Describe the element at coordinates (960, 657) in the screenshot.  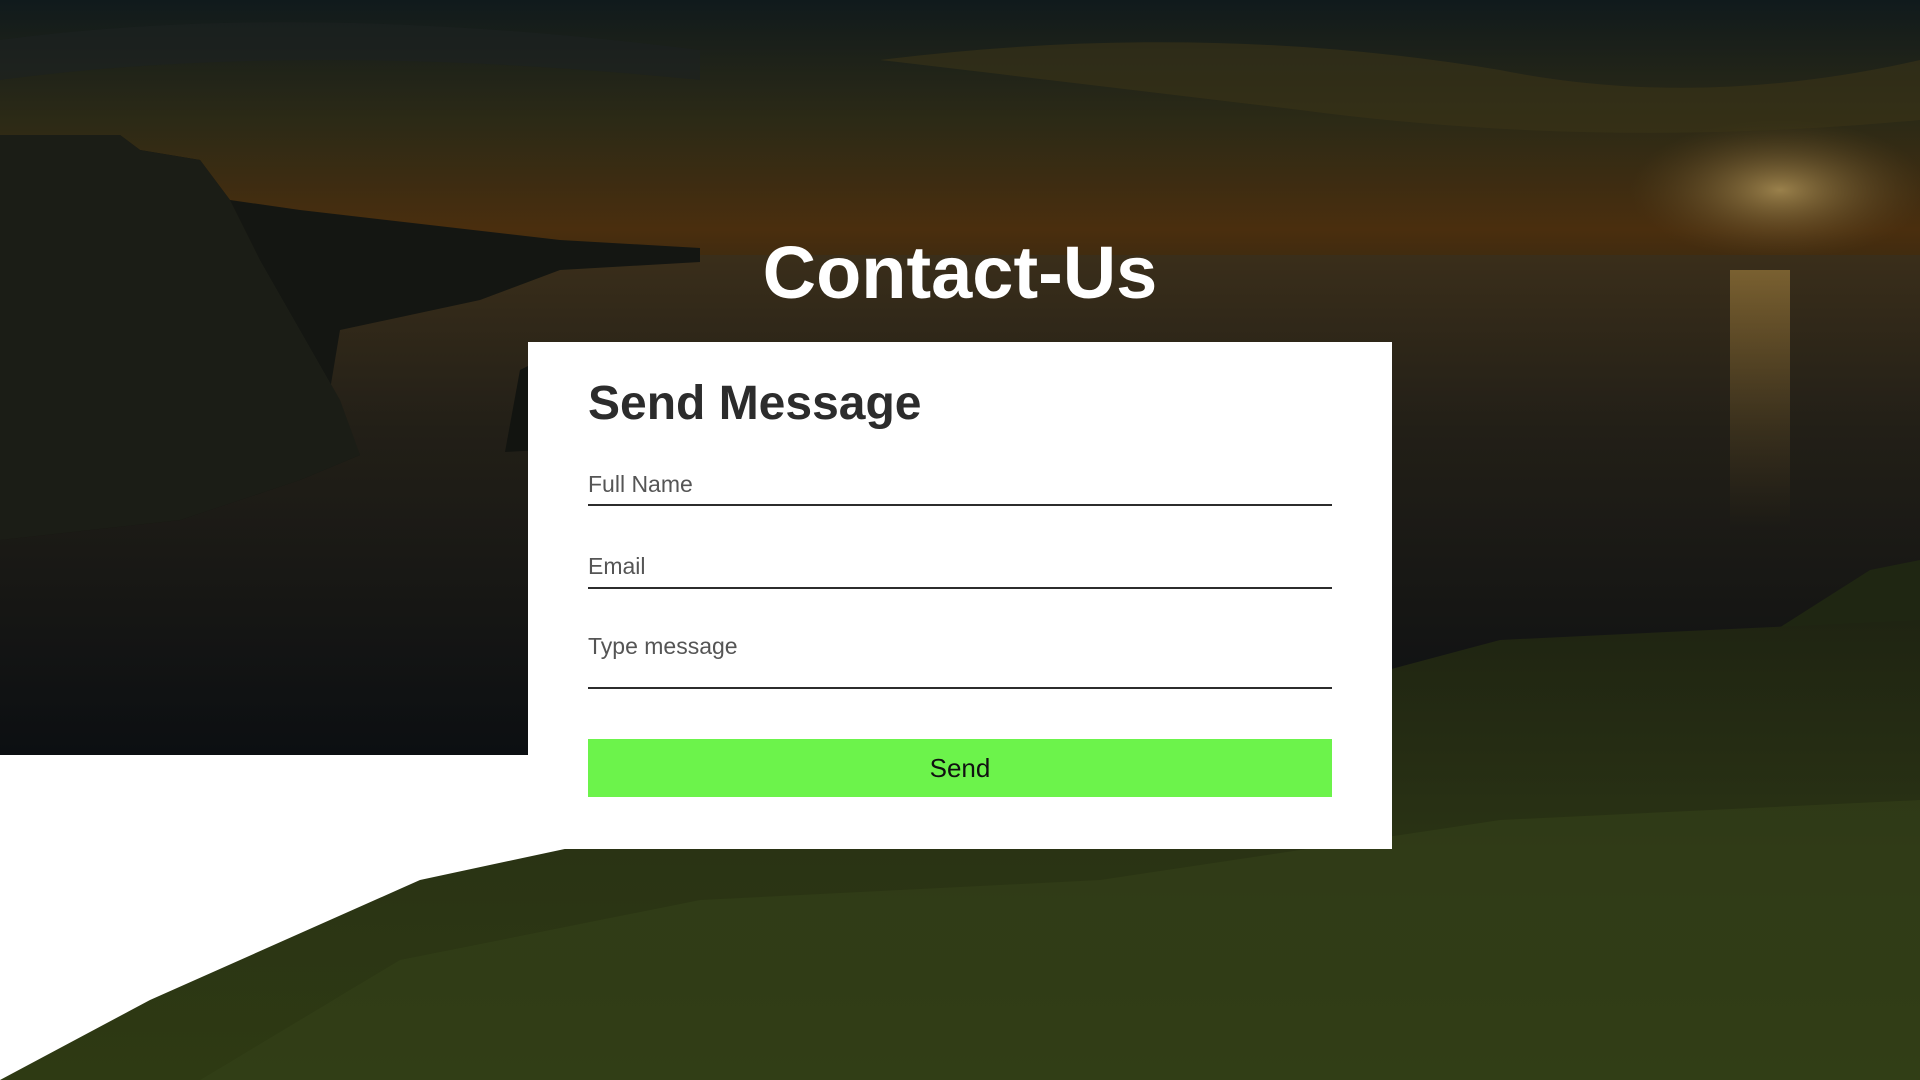
I see `message-textarea` at that location.